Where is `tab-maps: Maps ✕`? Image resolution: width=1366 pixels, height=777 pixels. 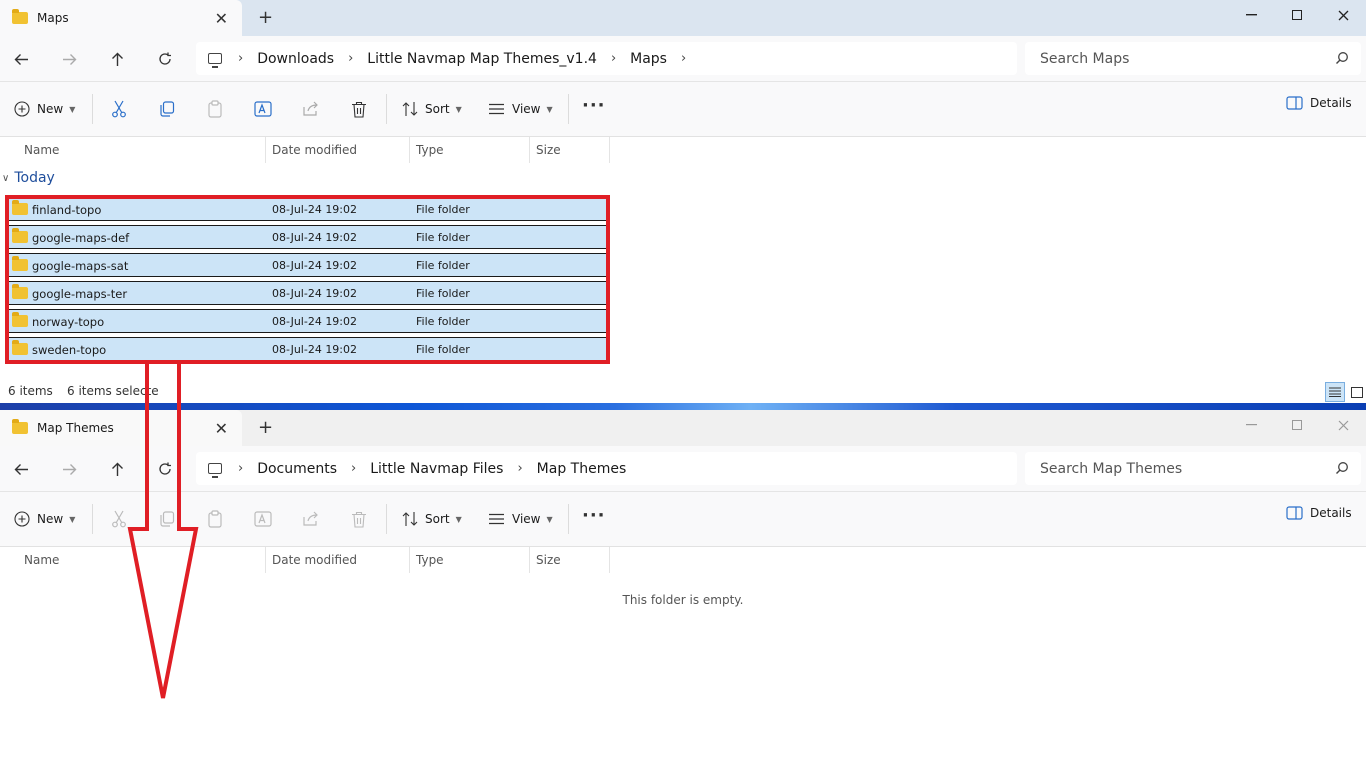 tab-maps: Maps ✕ is located at coordinates (121, 18).